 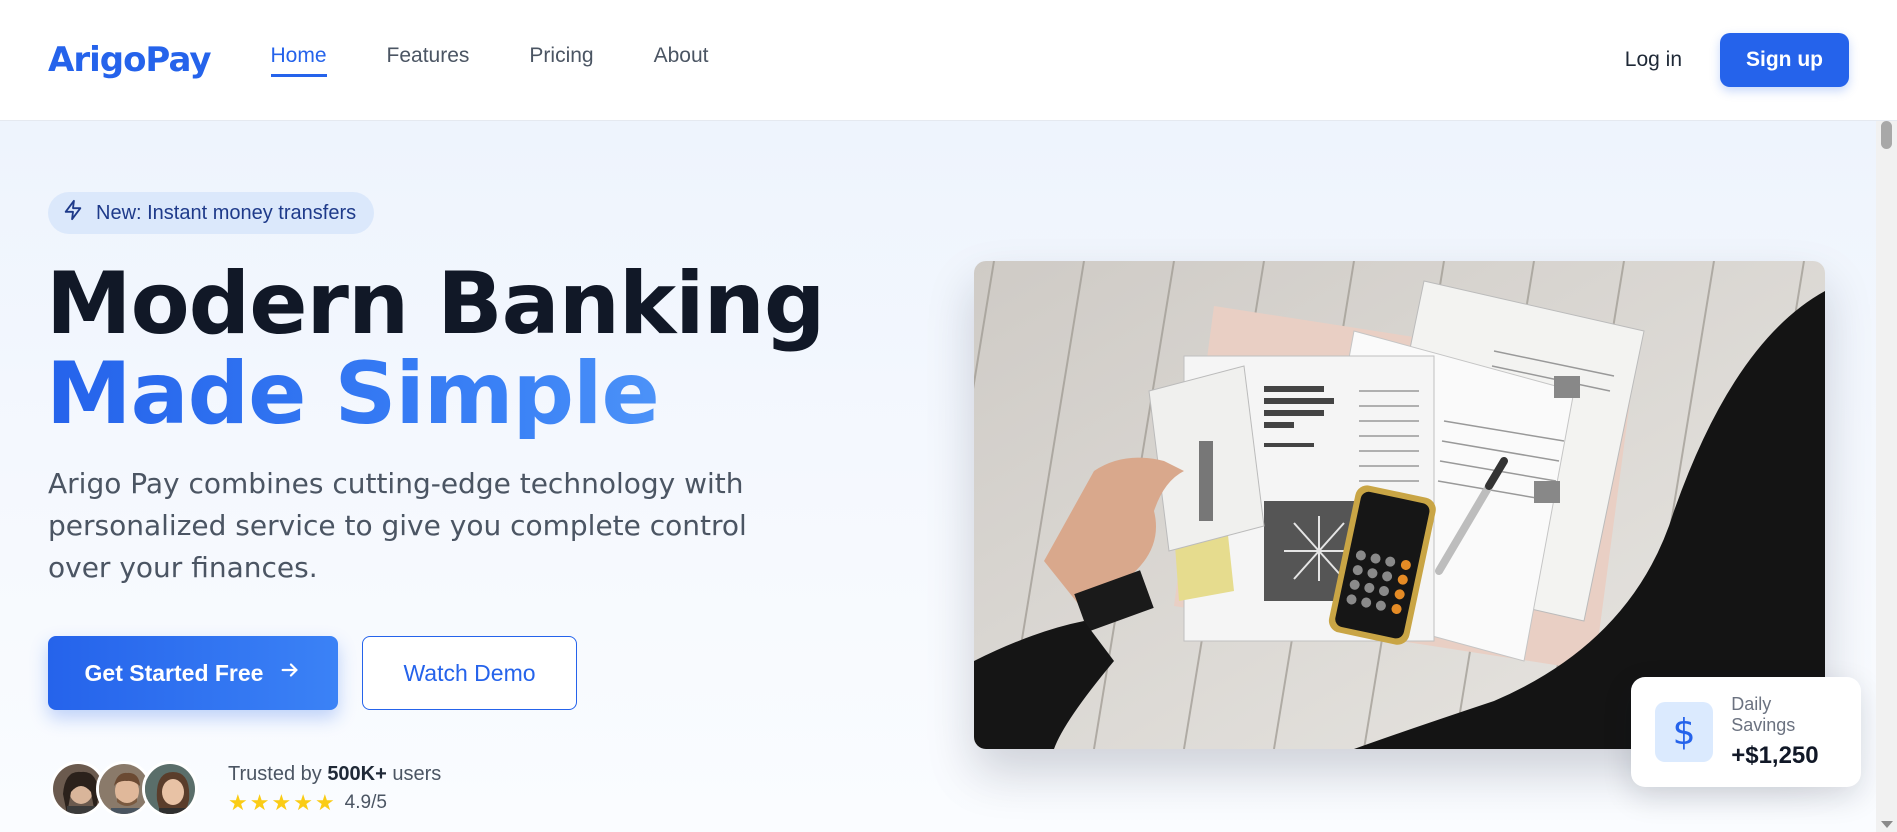 What do you see at coordinates (174, 672) in the screenshot?
I see `get-started-label: Get Started Free` at bounding box center [174, 672].